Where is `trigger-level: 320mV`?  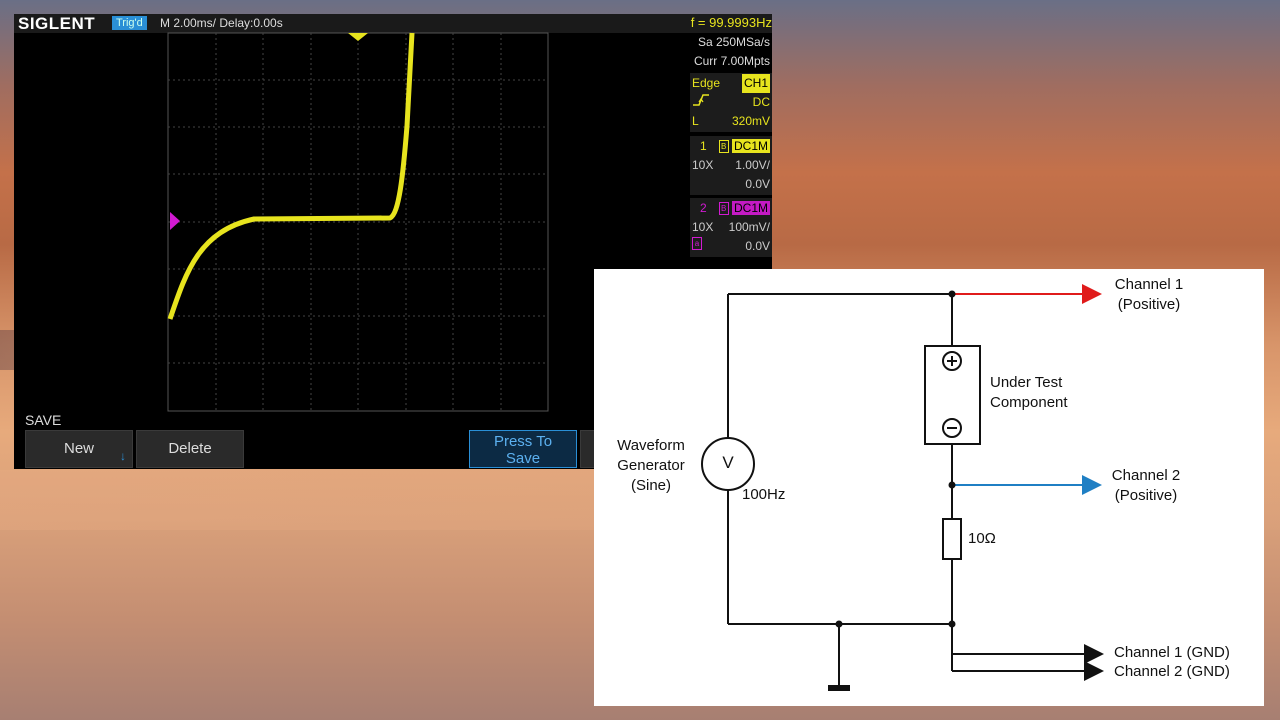 trigger-level: 320mV is located at coordinates (750, 121).